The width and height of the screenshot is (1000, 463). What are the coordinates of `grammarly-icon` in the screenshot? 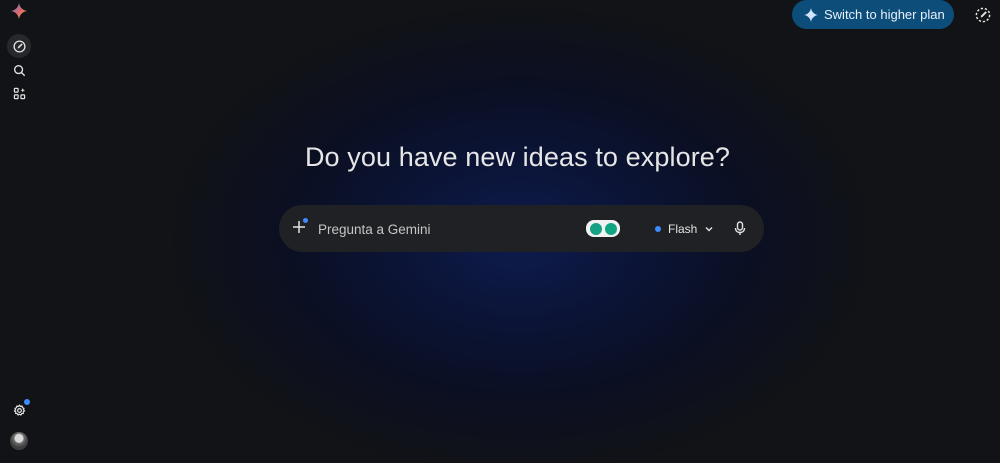 It's located at (610, 228).